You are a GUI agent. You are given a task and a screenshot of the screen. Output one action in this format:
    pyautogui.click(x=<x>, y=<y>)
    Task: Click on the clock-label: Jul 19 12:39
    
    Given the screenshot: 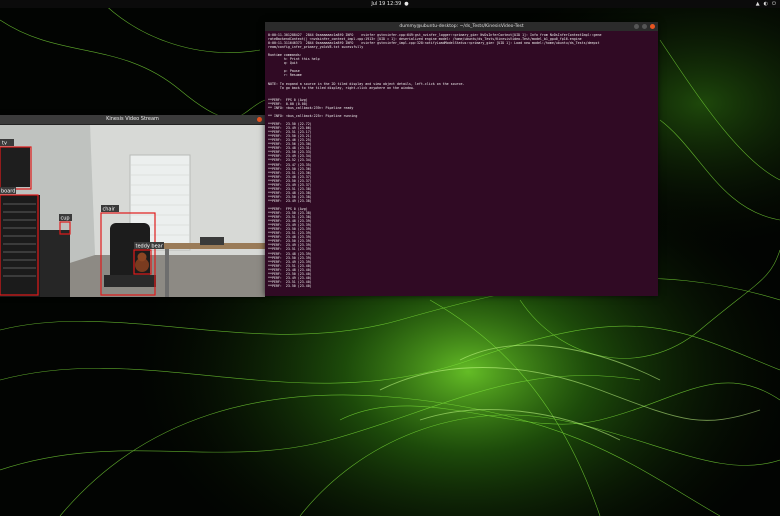 What is the action you would take?
    pyautogui.click(x=386, y=4)
    